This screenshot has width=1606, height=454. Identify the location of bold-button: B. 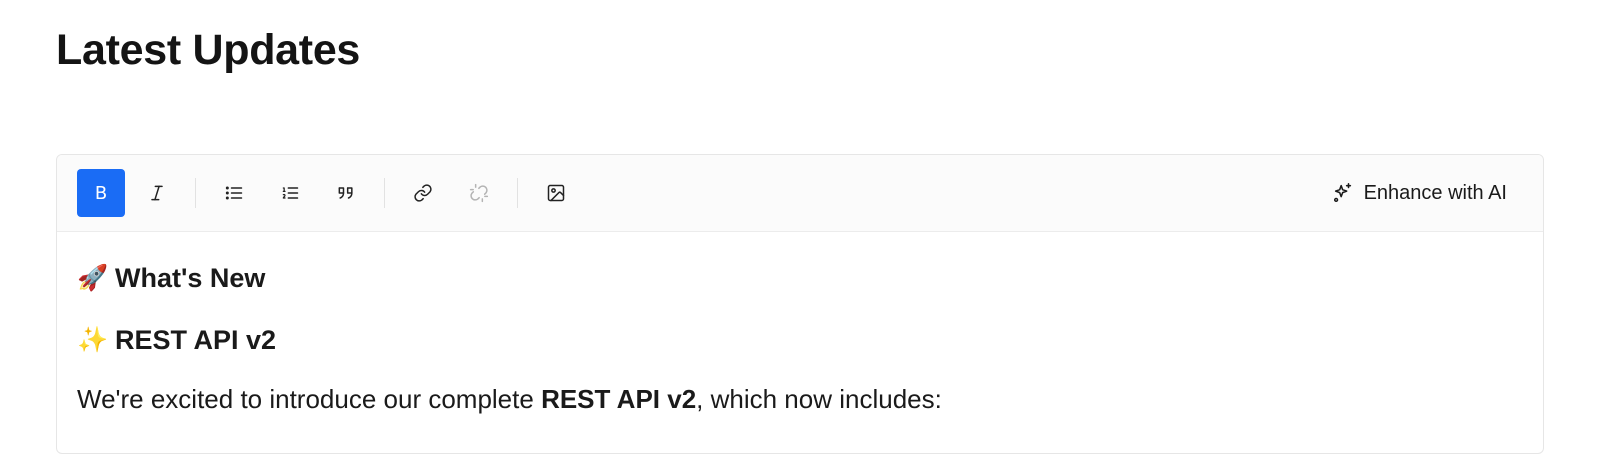
(101, 193).